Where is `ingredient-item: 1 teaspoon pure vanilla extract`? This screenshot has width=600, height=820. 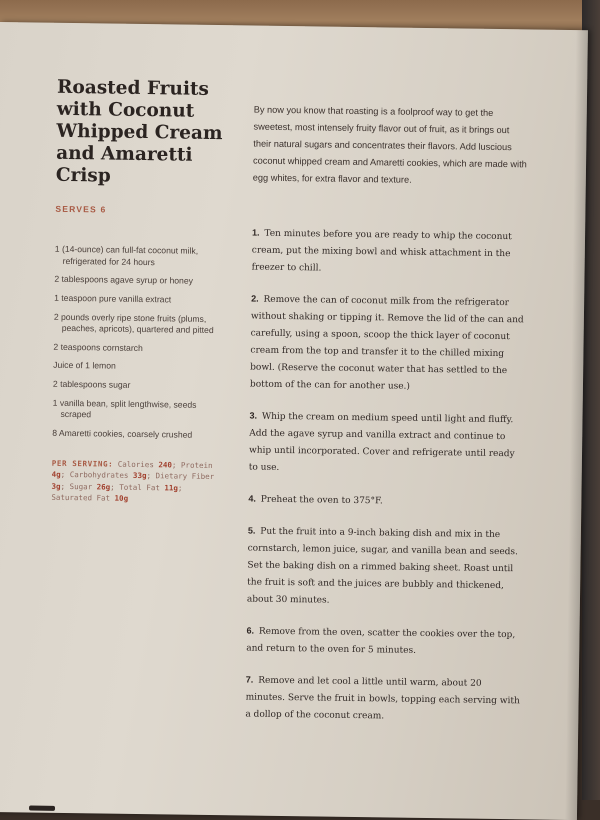
ingredient-item: 1 teaspoon pure vanilla extract is located at coordinates (113, 298).